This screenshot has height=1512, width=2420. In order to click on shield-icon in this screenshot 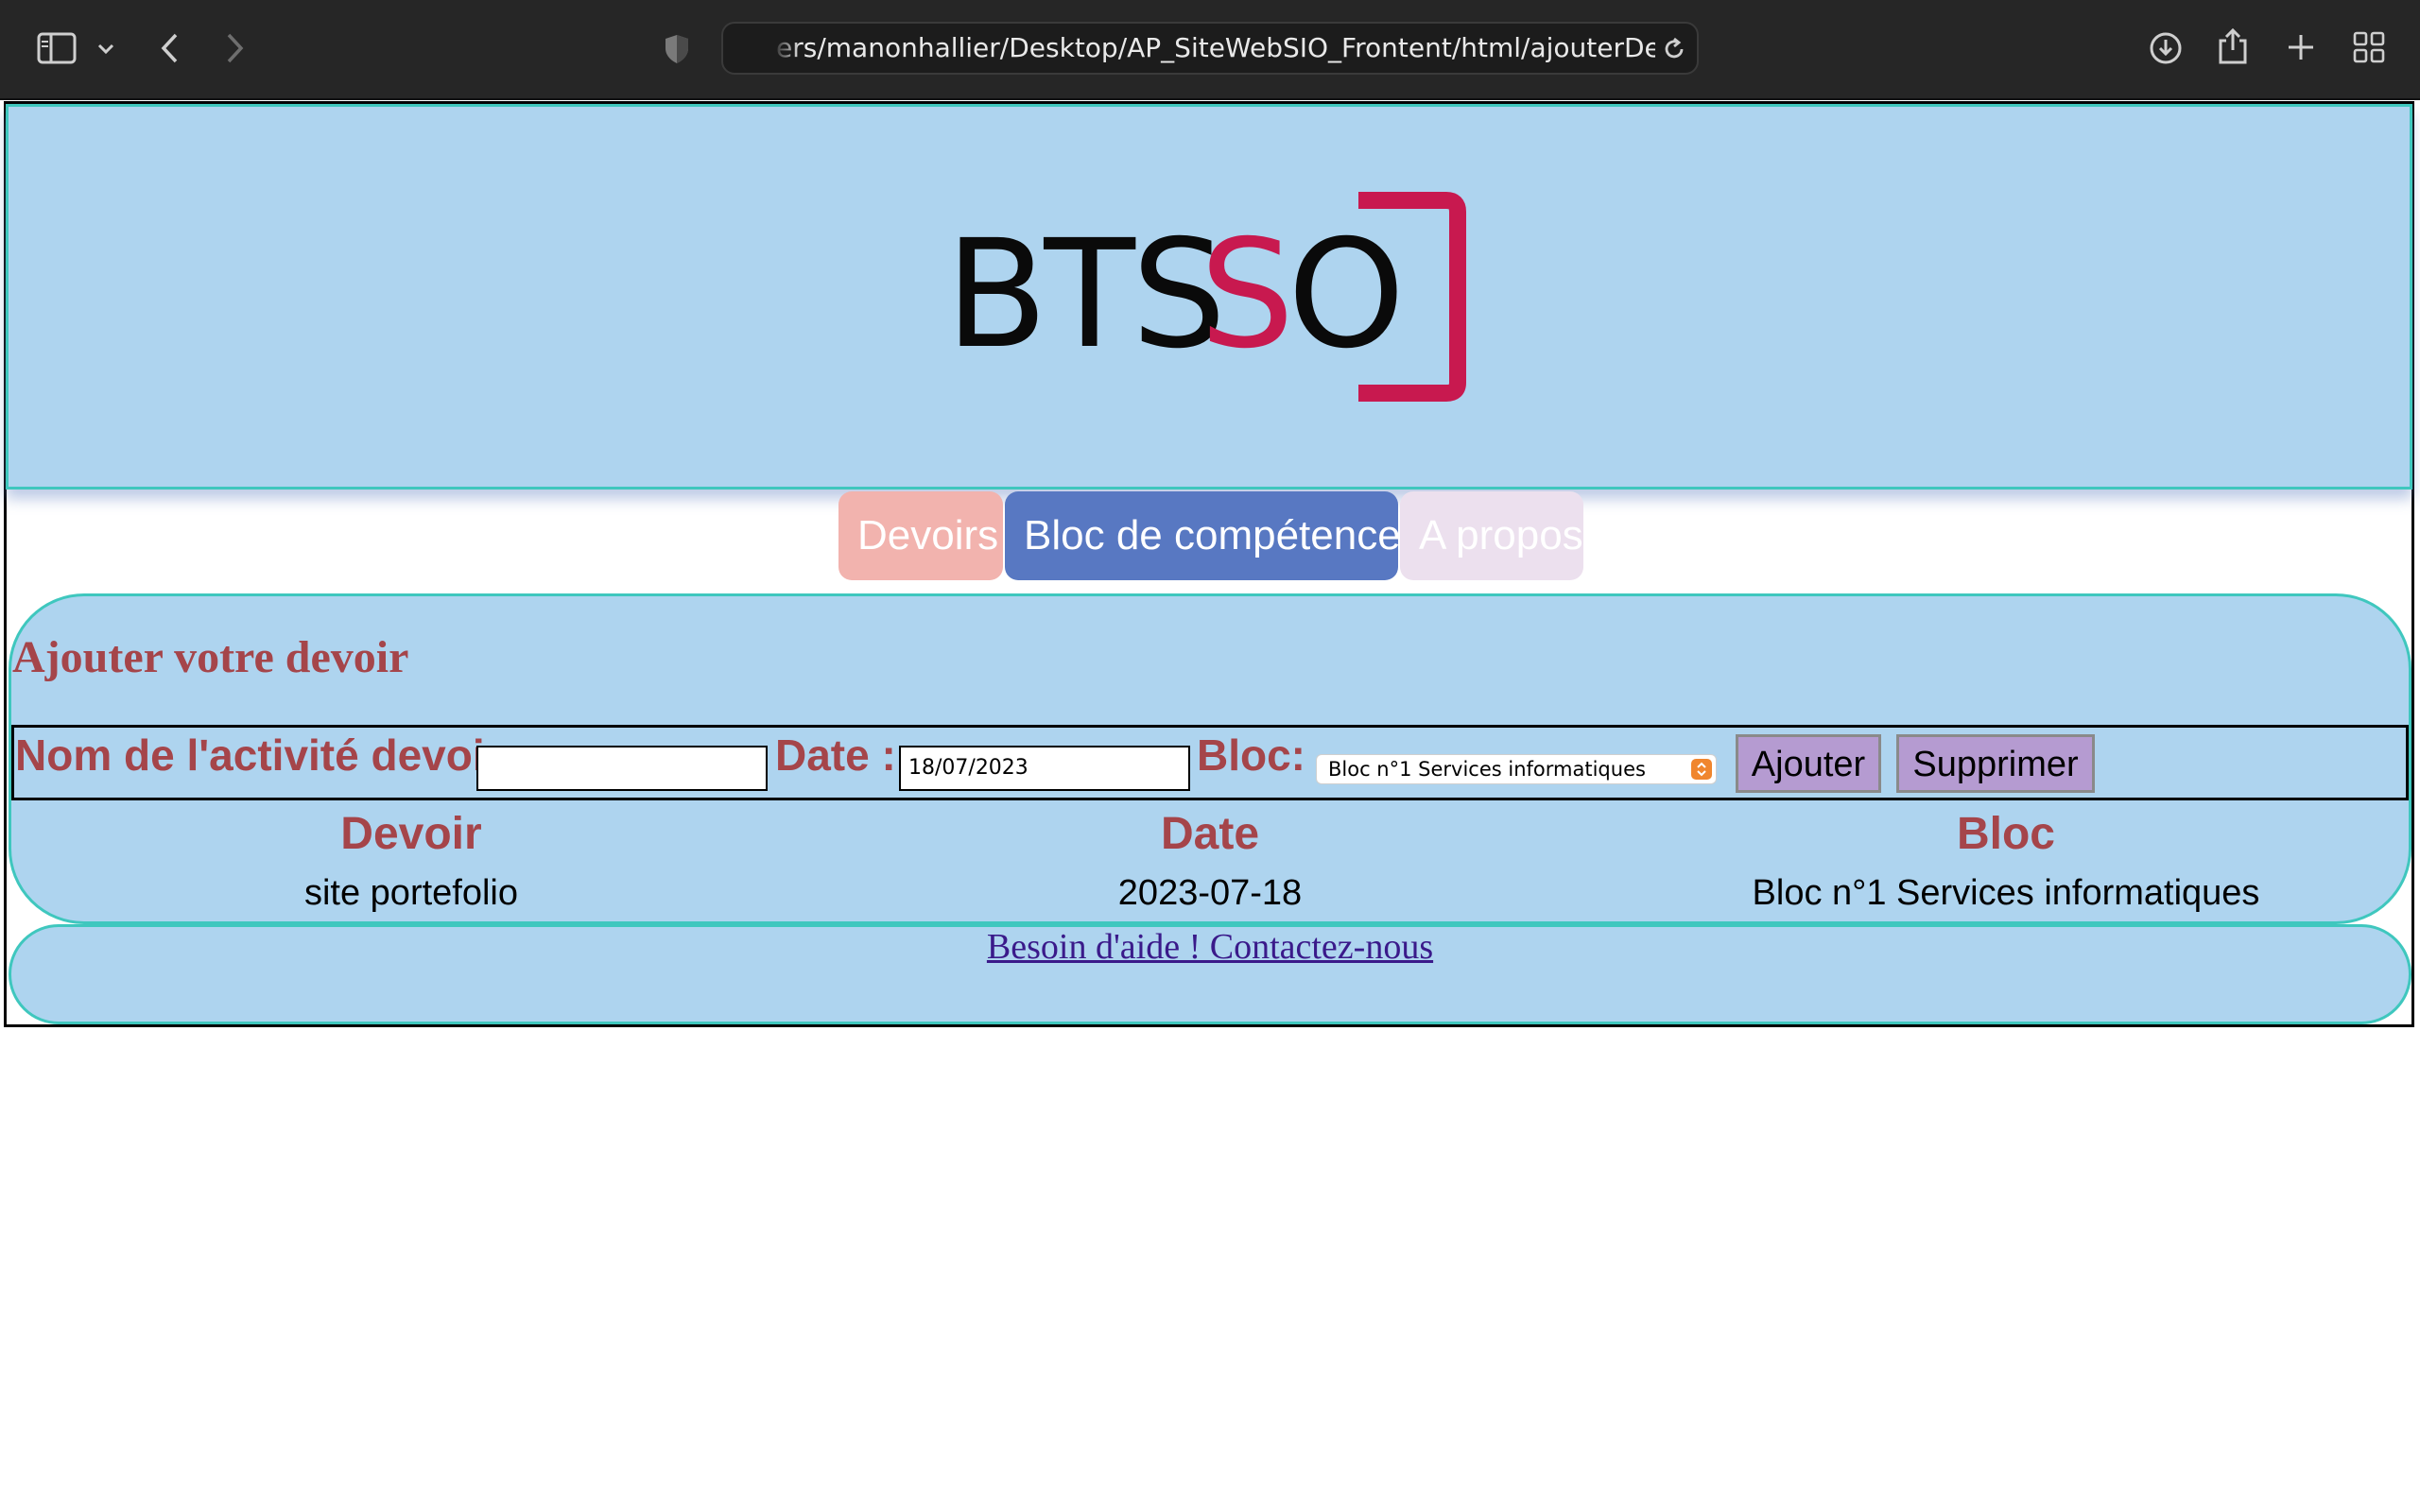, I will do `click(677, 49)`.